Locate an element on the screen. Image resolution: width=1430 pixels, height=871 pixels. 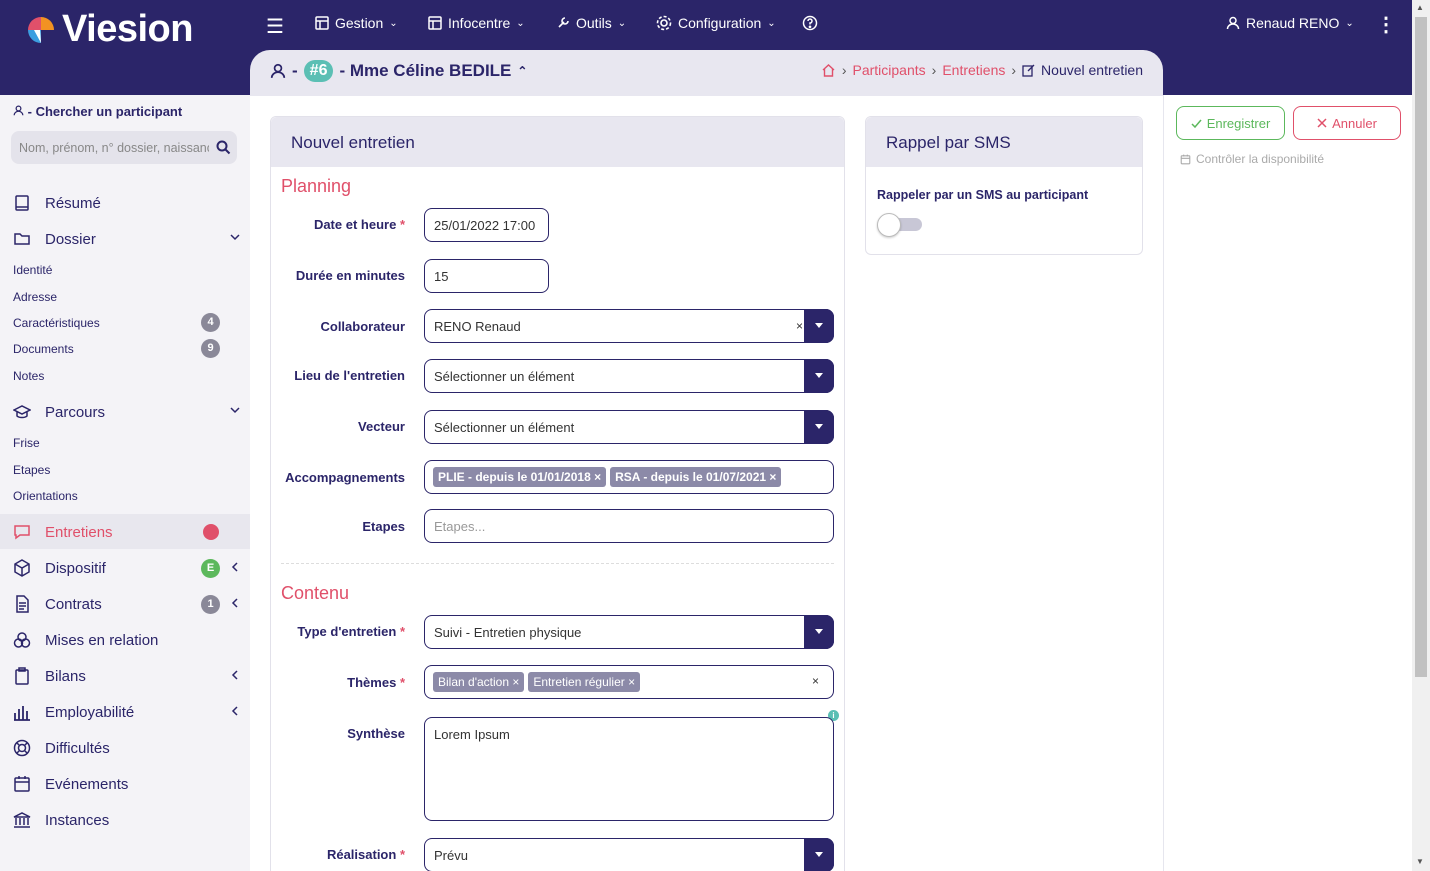
document-icon is located at coordinates (22, 604).